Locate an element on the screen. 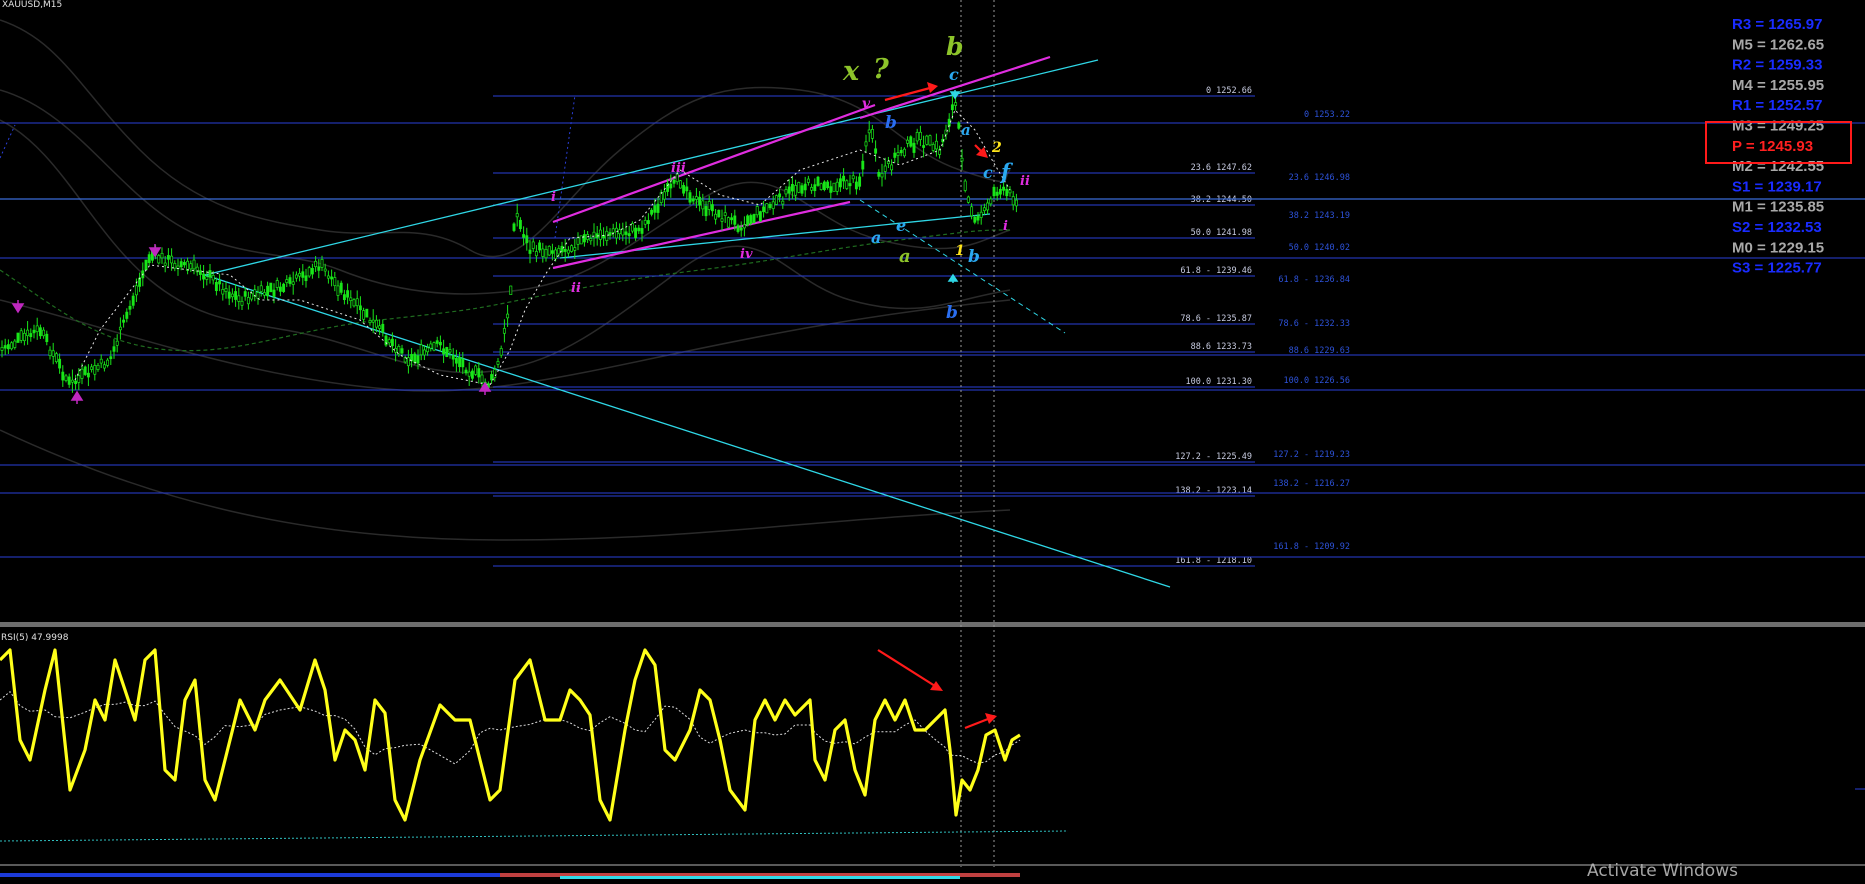 The width and height of the screenshot is (1865, 884). wave-label-ii-left: ii is located at coordinates (576, 288).